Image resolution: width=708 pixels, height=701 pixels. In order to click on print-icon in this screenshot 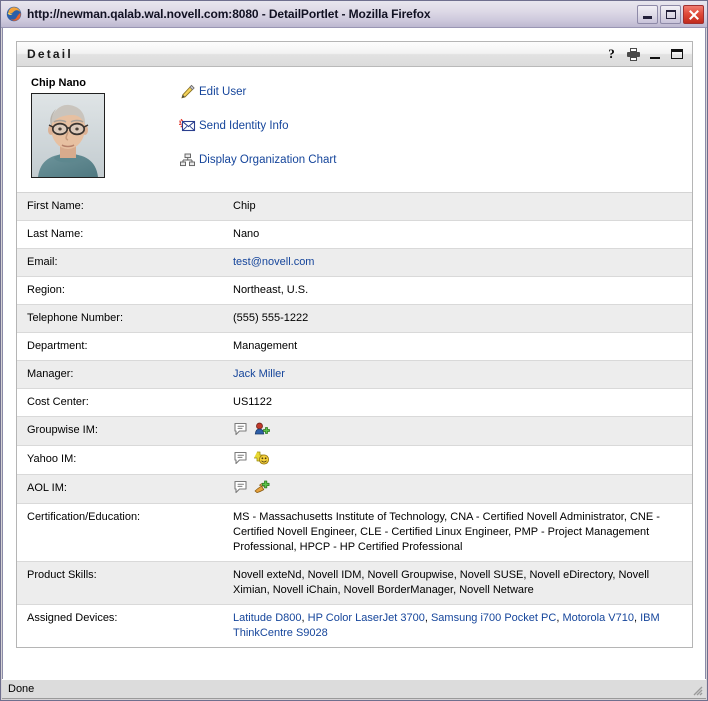, I will do `click(633, 54)`.